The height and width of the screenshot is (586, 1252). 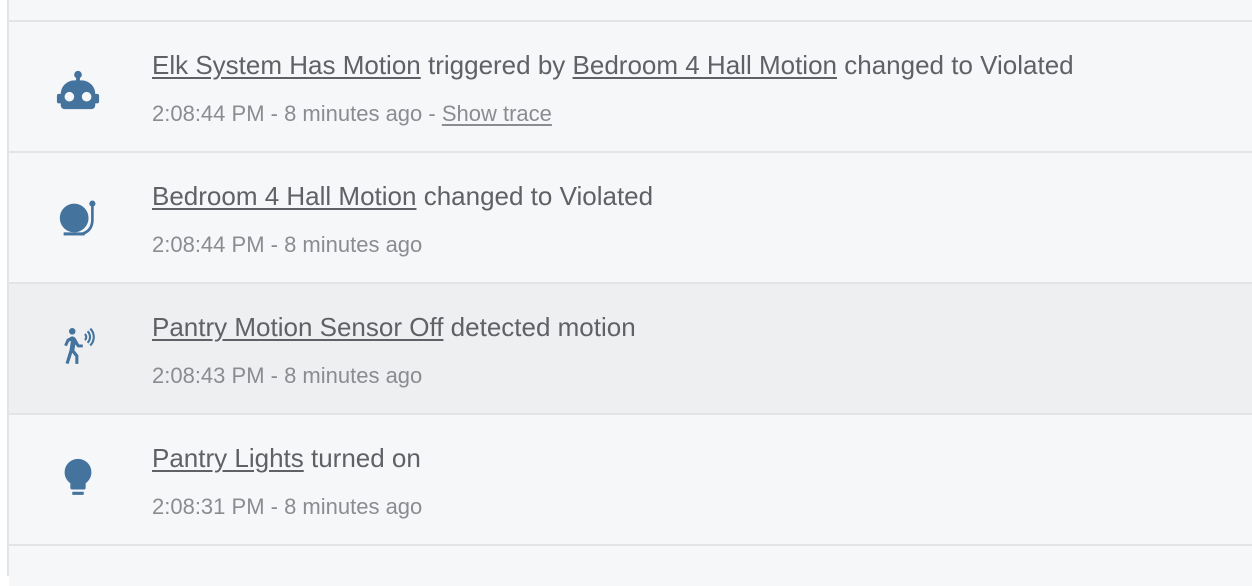 I want to click on entry-message: Pantry Motion Sensor Off detected motion, so click(x=394, y=327).